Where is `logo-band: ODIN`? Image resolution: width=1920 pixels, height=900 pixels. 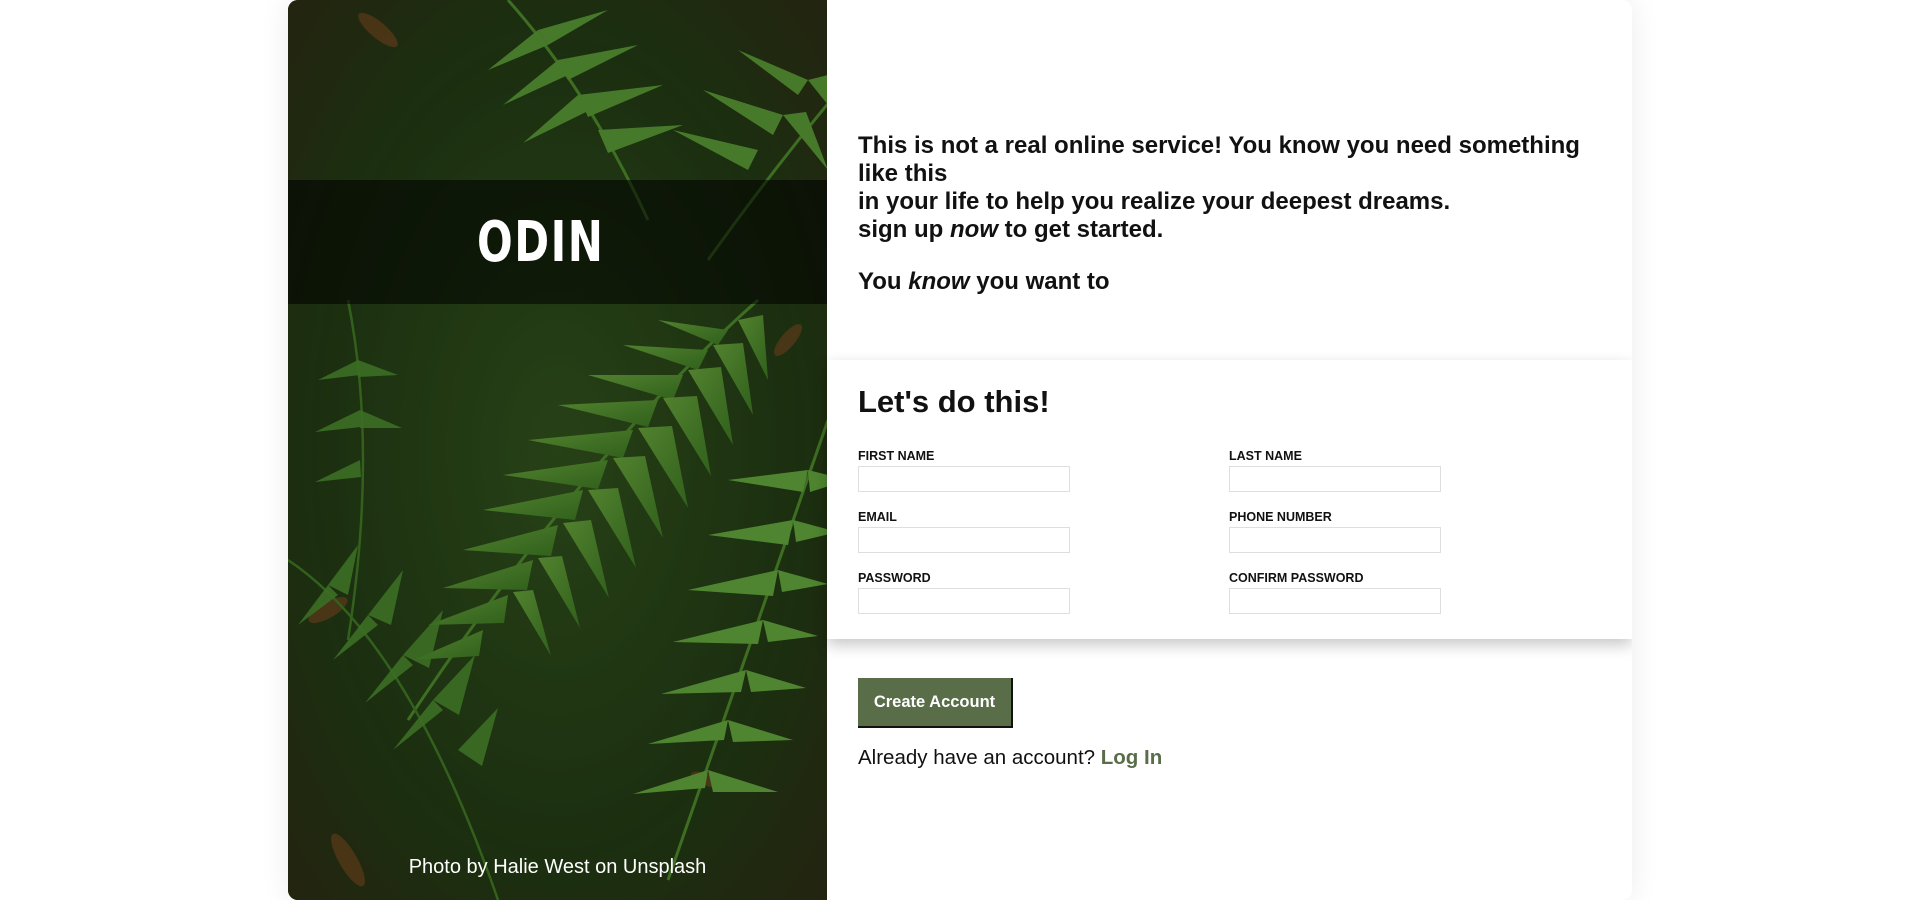
logo-band: ODIN is located at coordinates (557, 242).